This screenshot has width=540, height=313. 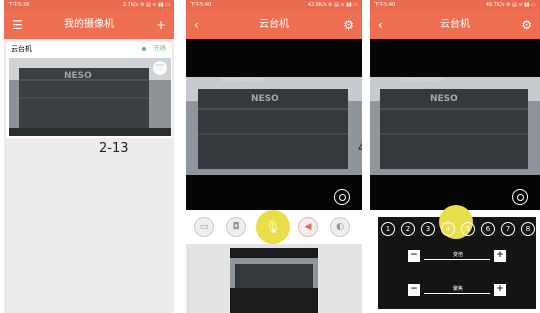 I want to click on thumbnail-brand-text: NESO, so click(x=78, y=76).